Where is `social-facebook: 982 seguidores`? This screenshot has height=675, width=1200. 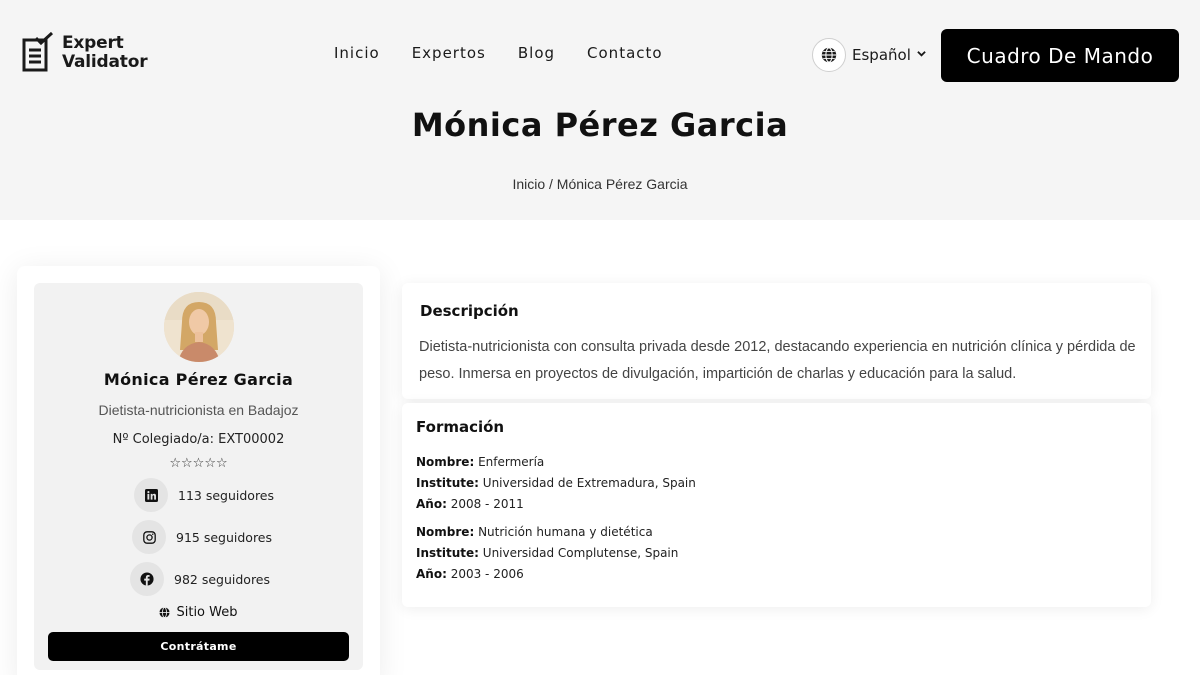
social-facebook: 982 seguidores is located at coordinates (200, 579).